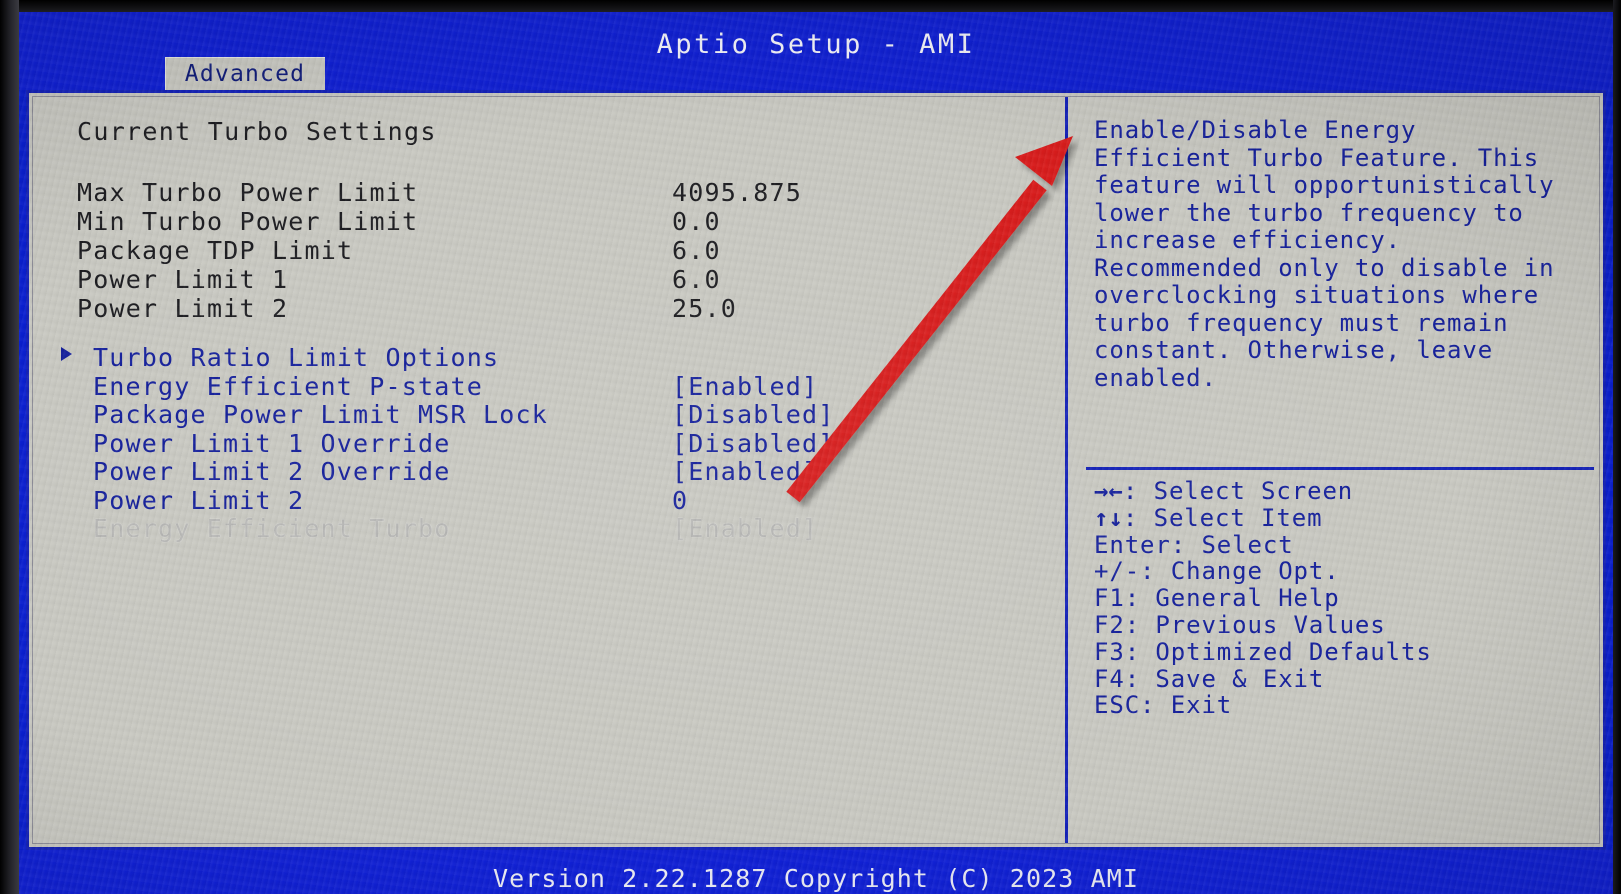 This screenshot has height=894, width=1621. Describe the element at coordinates (1238, 491) in the screenshot. I see `key-legend-text: : Select Screen` at that location.